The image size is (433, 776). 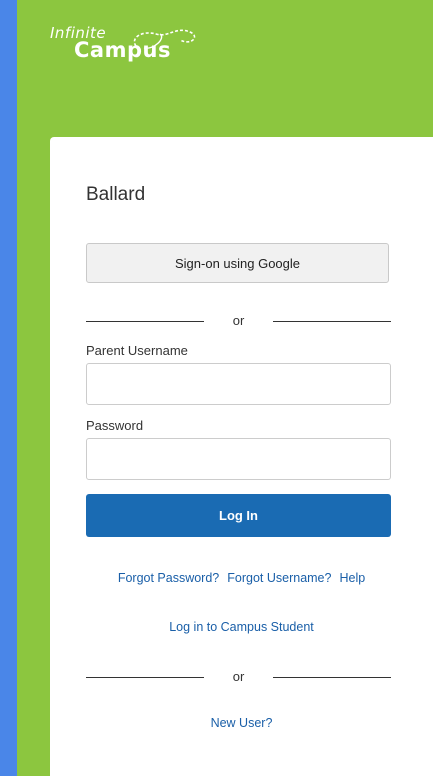 What do you see at coordinates (238, 321) in the screenshot?
I see `or-divider: or` at bounding box center [238, 321].